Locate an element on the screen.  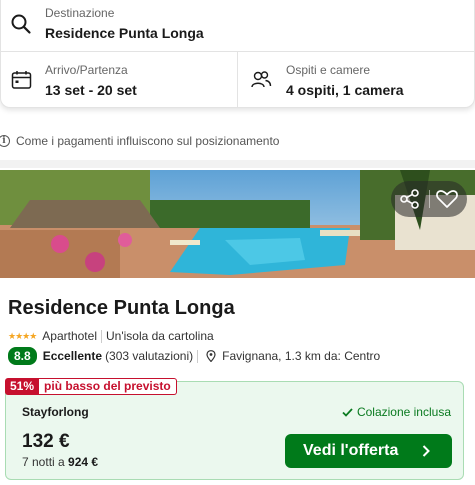
hotel-meta: ★★★★ Aparthotel Un'isola da cartolina is located at coordinates (111, 336).